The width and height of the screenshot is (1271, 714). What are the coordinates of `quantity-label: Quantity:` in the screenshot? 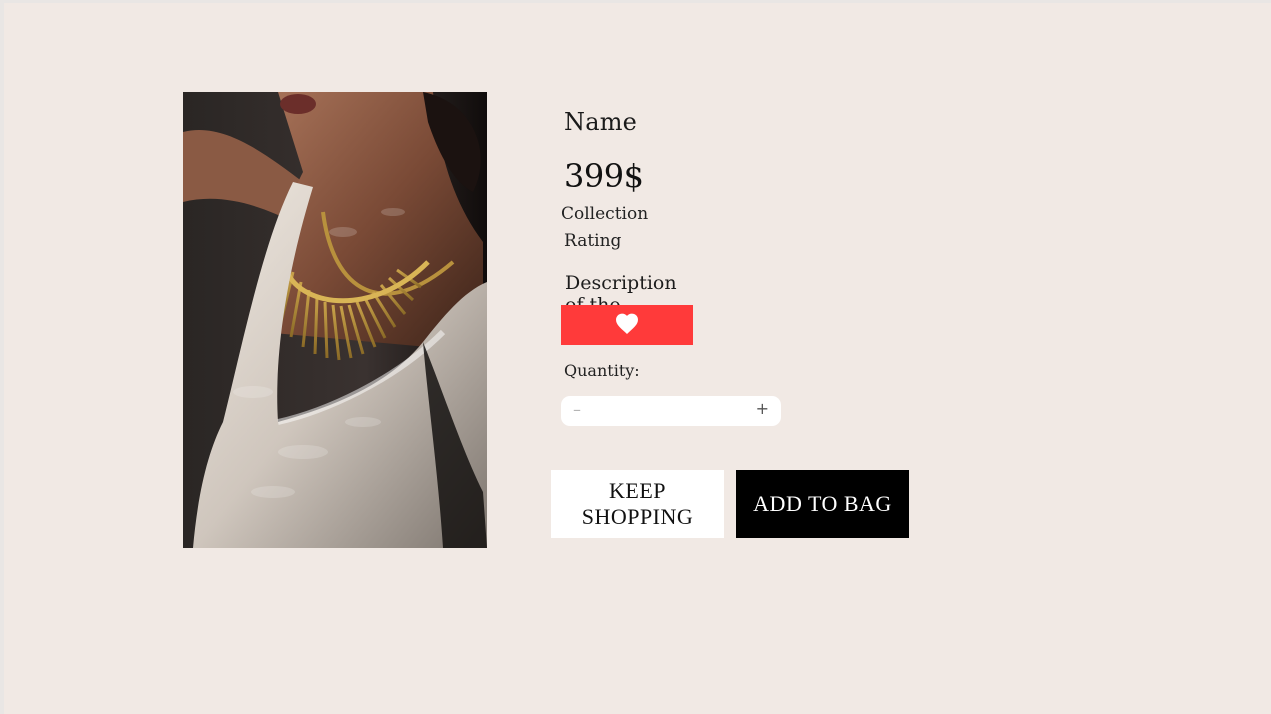 It's located at (602, 370).